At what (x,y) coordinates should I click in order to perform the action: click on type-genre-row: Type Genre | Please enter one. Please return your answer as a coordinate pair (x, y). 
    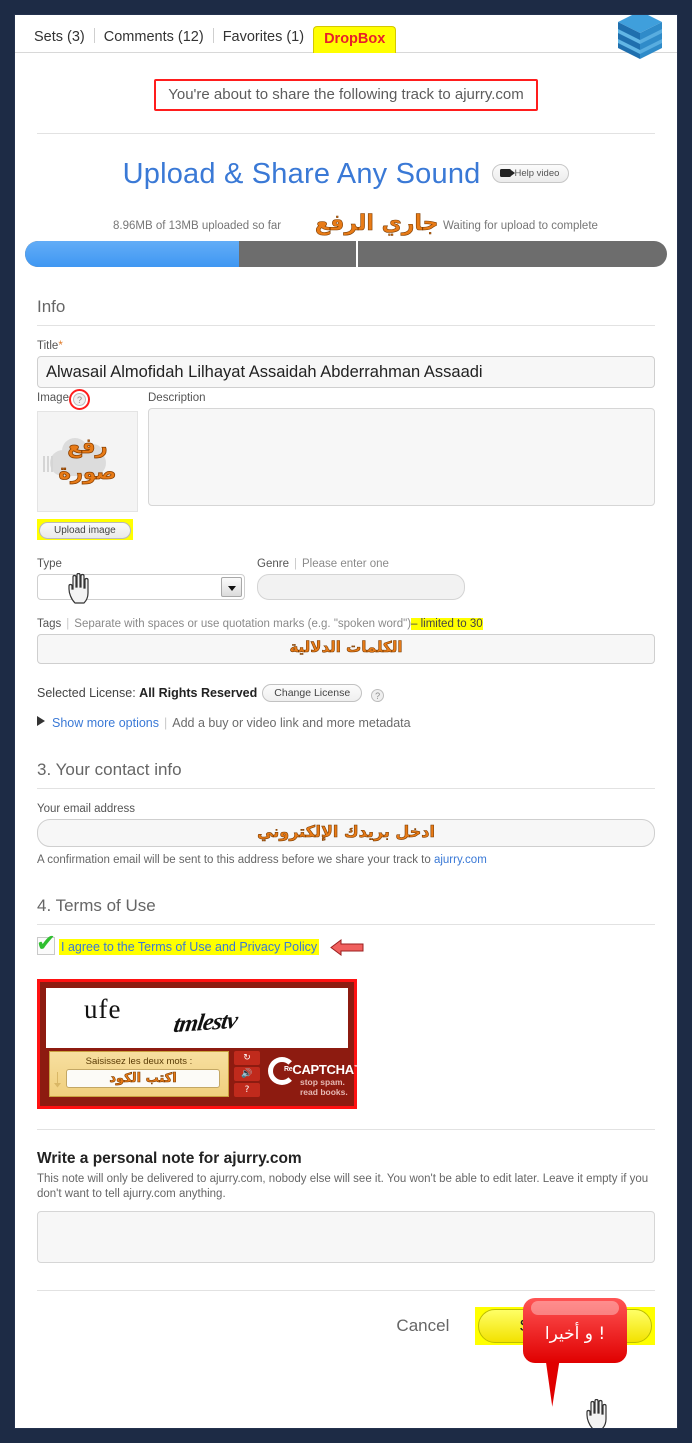
    Looking at the image, I should click on (346, 579).